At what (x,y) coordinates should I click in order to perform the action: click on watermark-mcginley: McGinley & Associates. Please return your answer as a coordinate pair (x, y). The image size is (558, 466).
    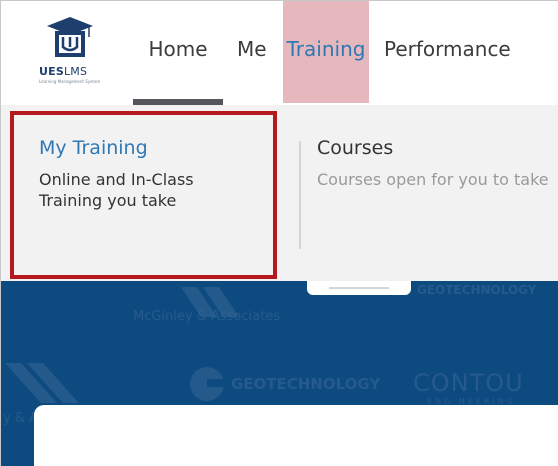
    Looking at the image, I should click on (206, 316).